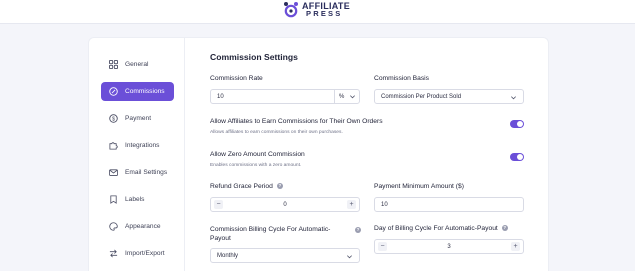 This screenshot has height=271, width=635. Describe the element at coordinates (285, 96) in the screenshot. I see `commission-rate-input: 10 %` at that location.